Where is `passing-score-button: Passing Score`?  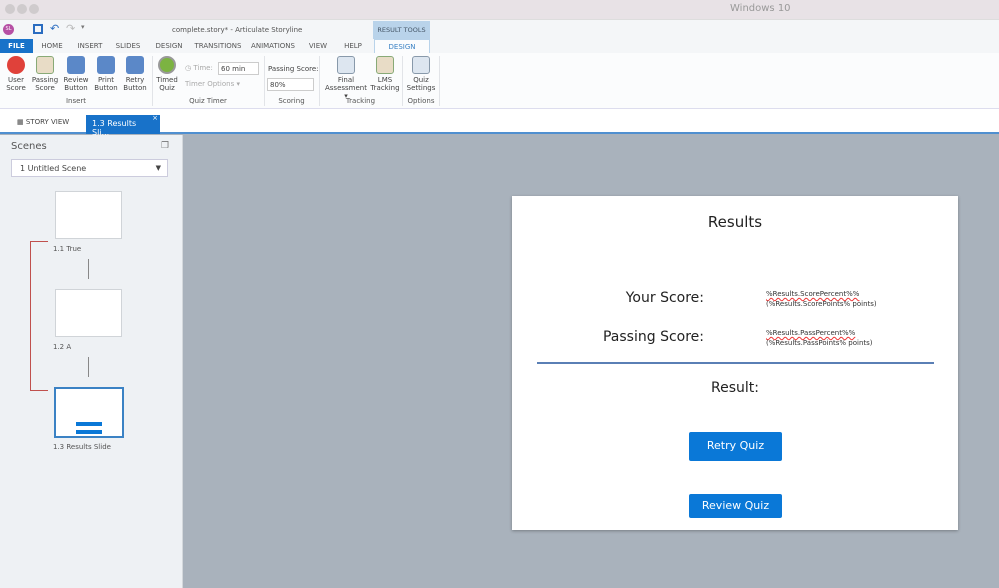
passing-score-button: Passing Score is located at coordinates (45, 74).